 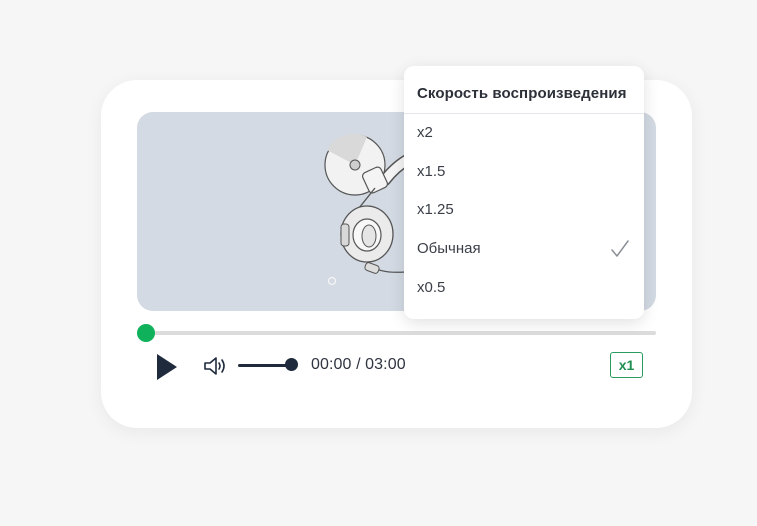 I want to click on volume-handle, so click(x=291, y=364).